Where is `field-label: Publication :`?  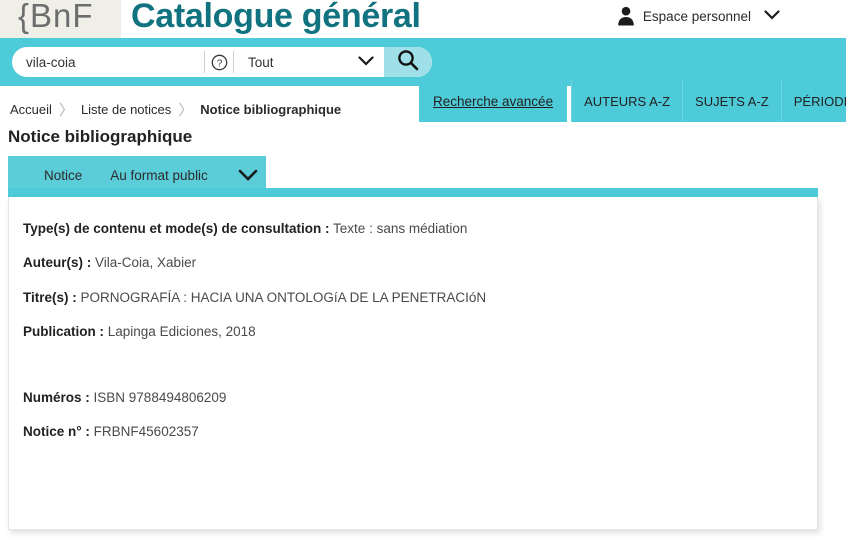 field-label: Publication : is located at coordinates (63, 331).